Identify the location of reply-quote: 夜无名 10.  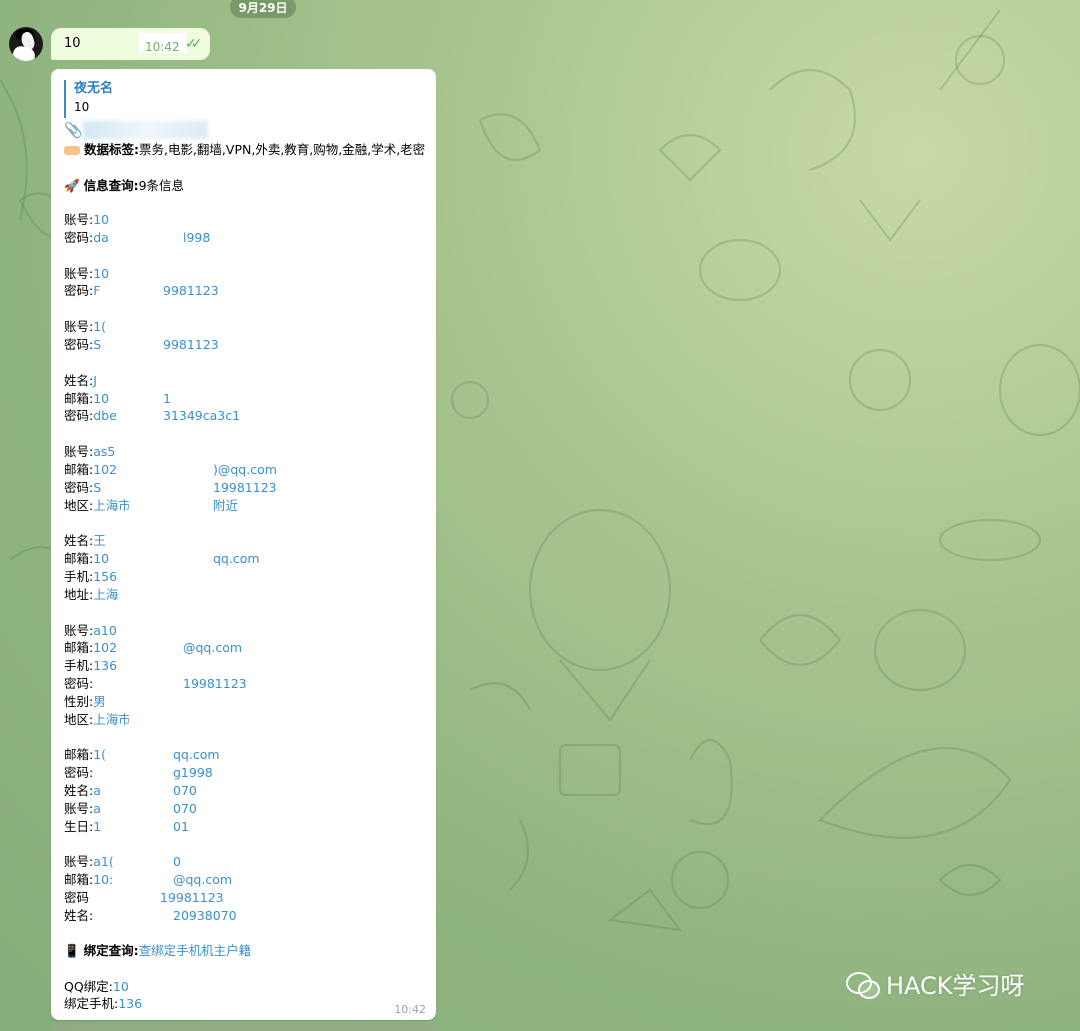
(169, 99).